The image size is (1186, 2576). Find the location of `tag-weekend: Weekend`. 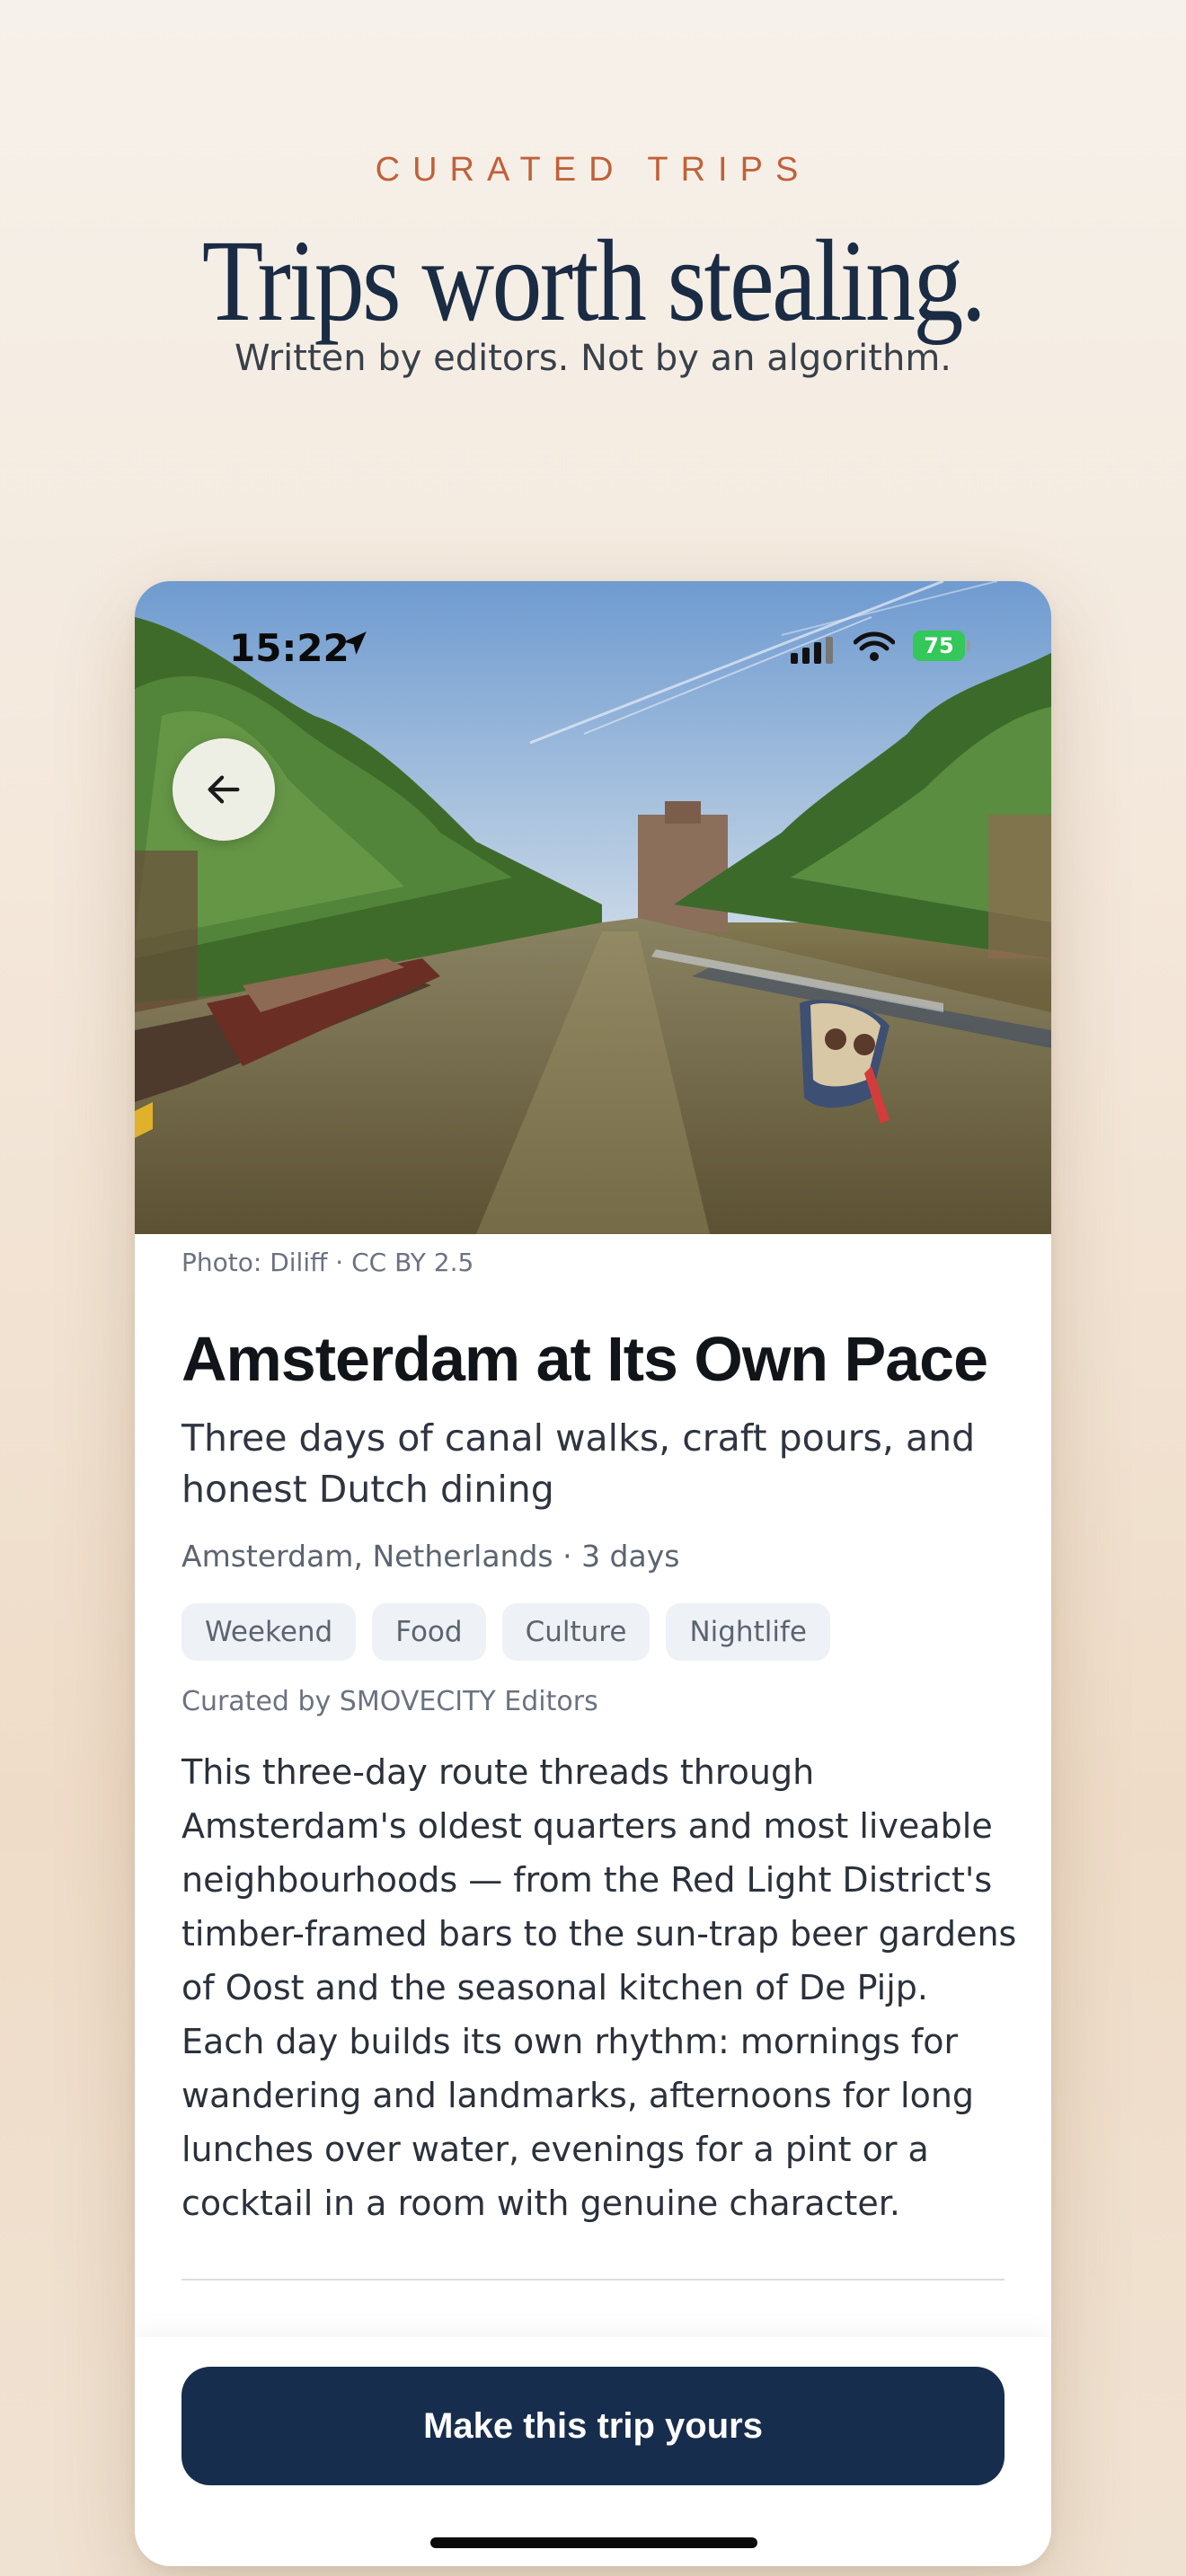

tag-weekend: Weekend is located at coordinates (269, 1632).